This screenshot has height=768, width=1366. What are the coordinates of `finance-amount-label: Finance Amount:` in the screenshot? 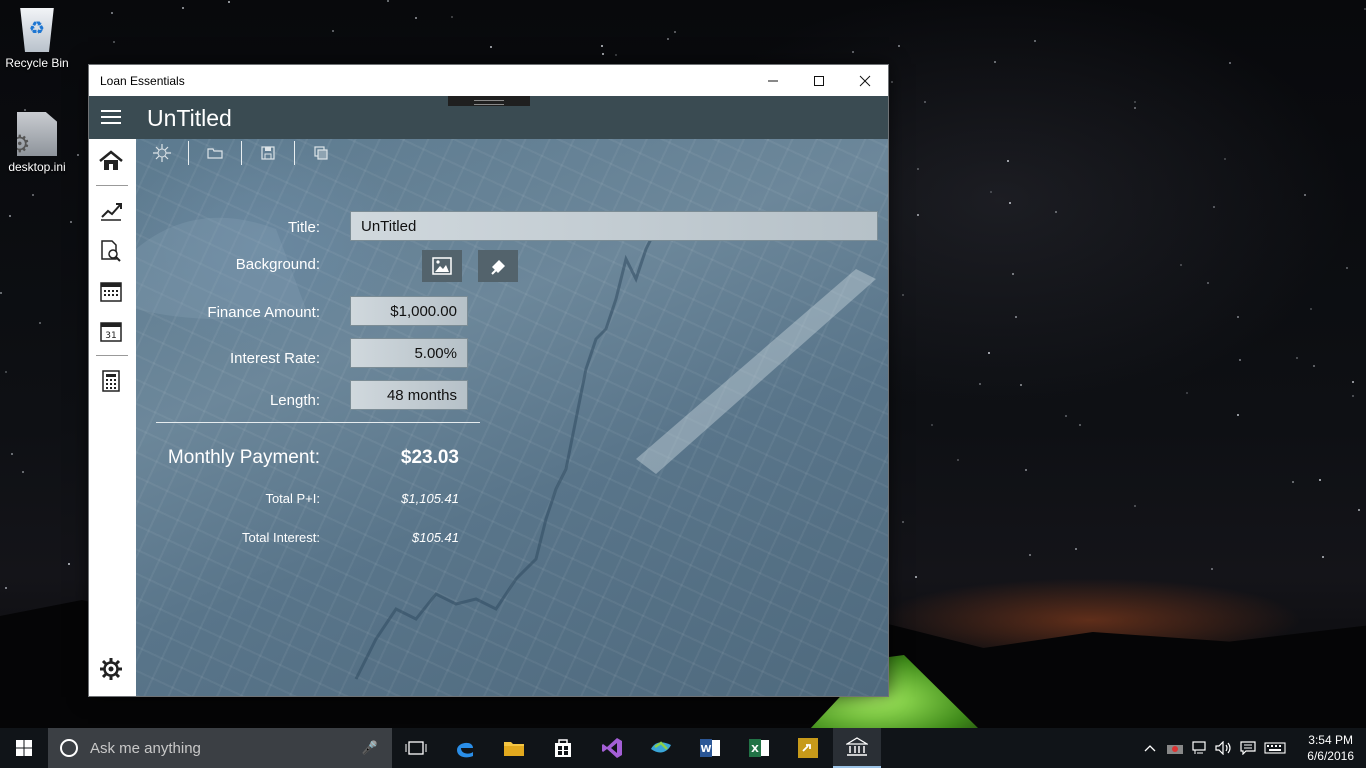 It's located at (263, 312).